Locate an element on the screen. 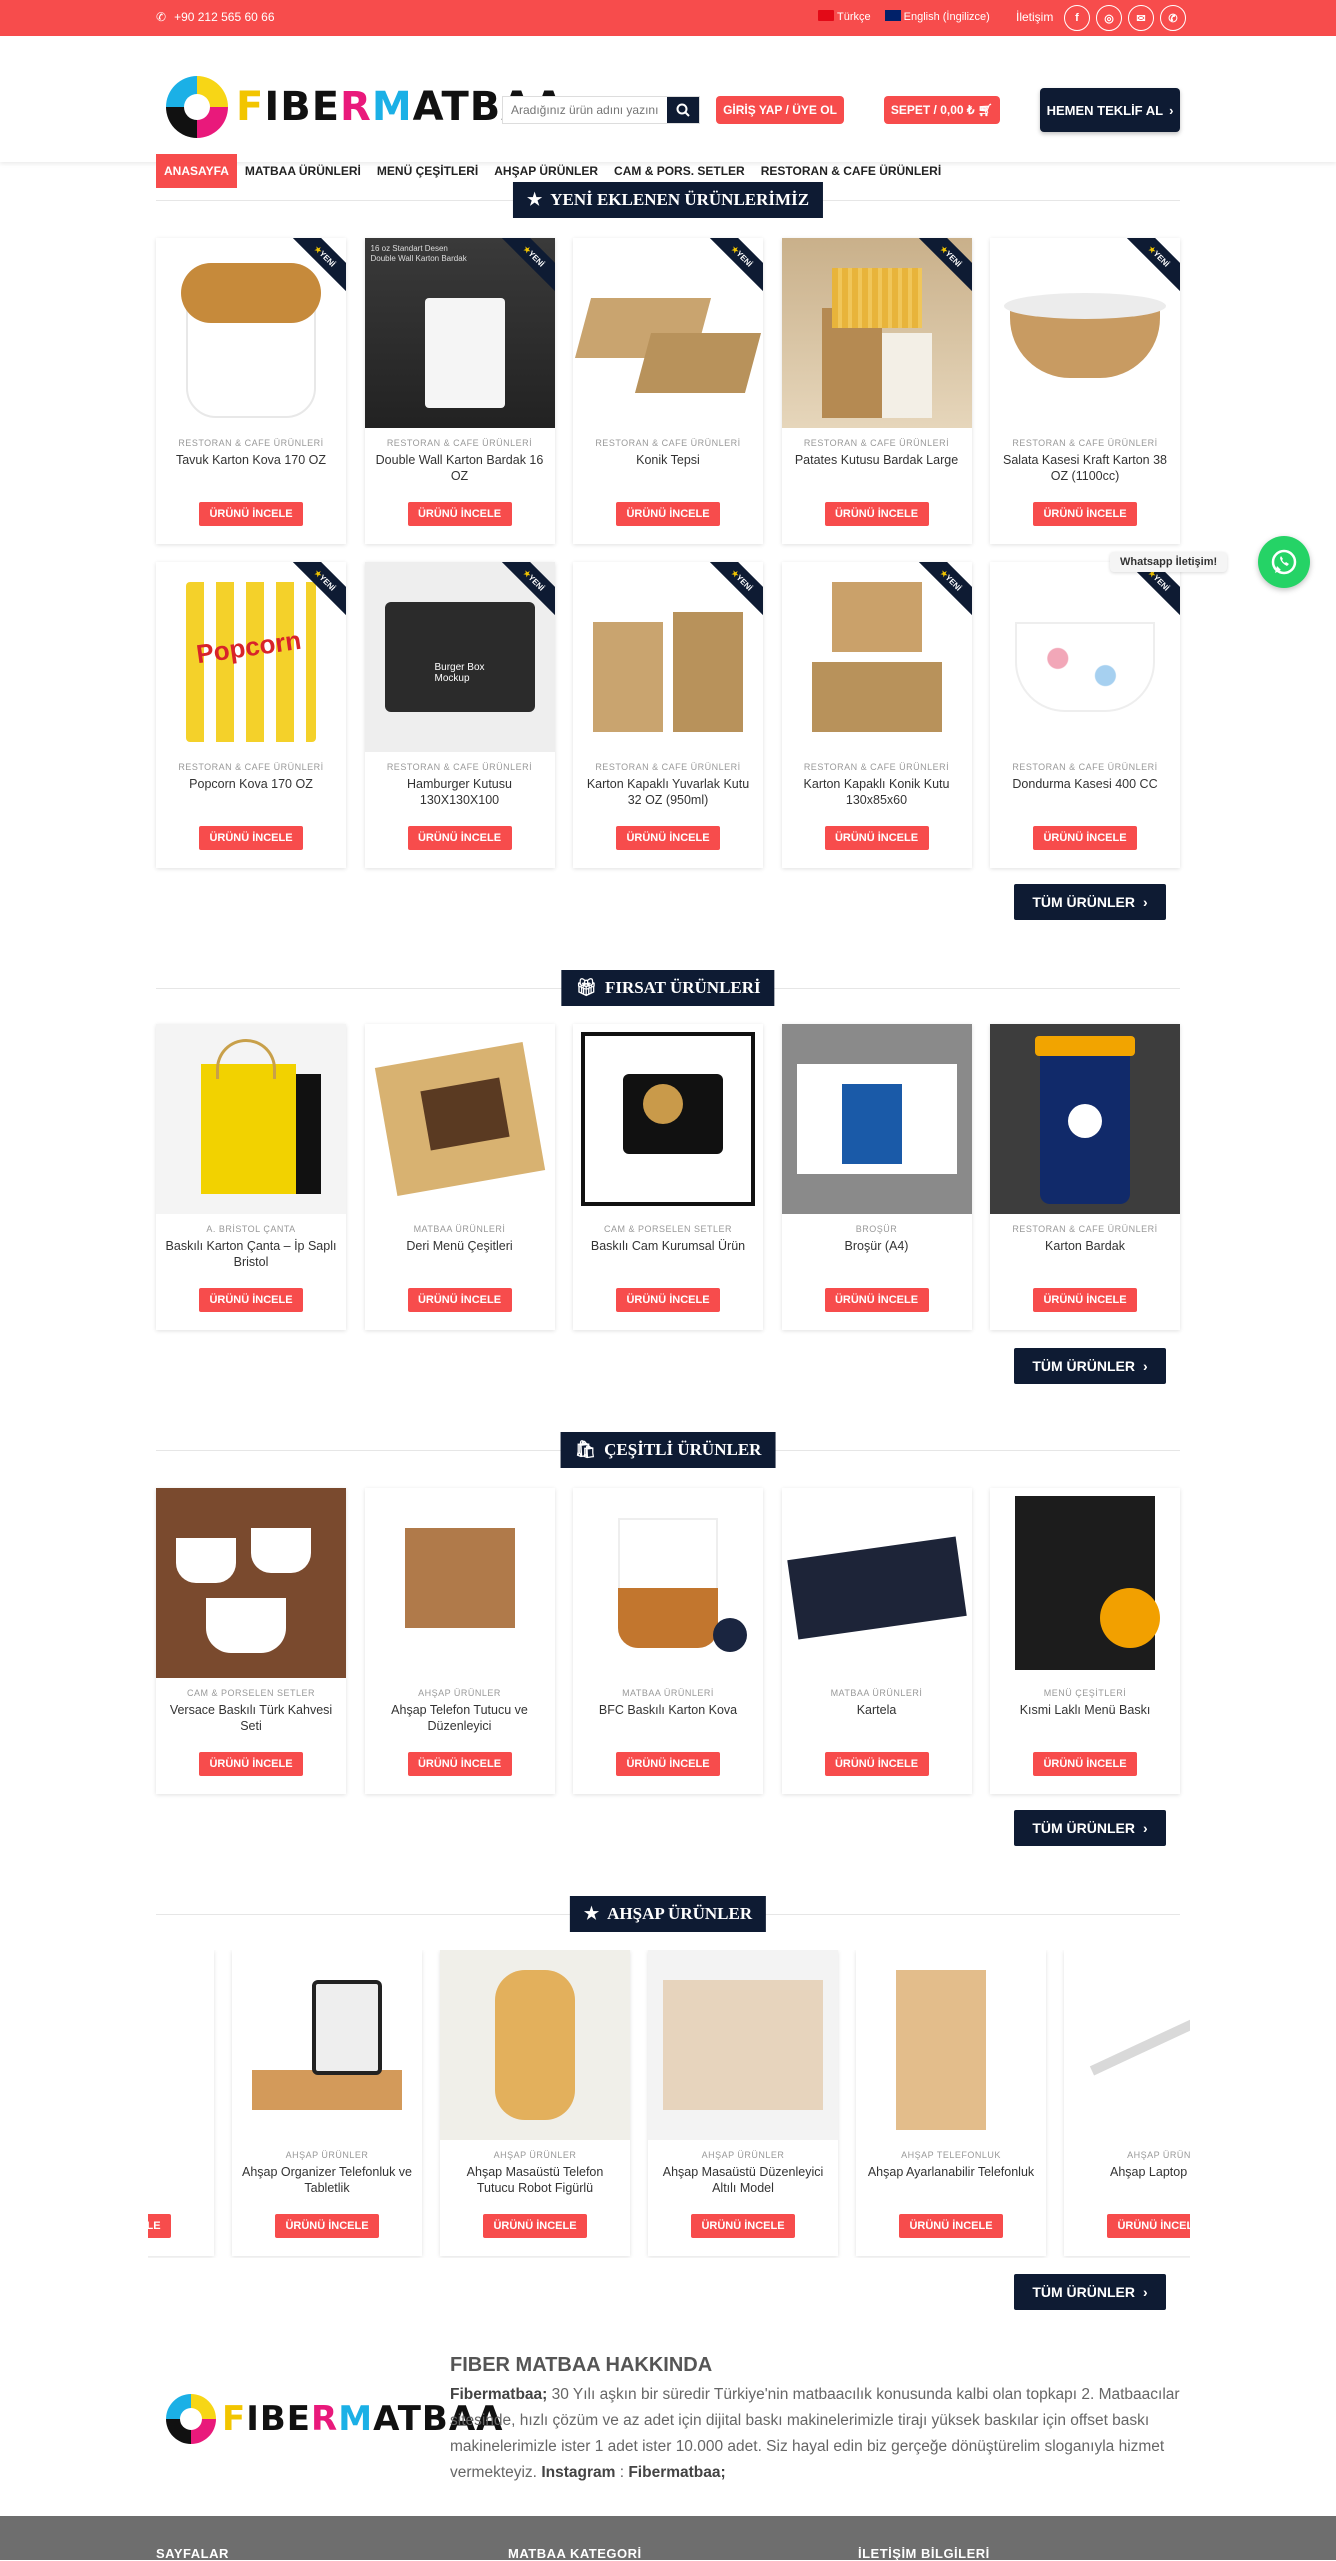 This screenshot has width=1336, height=2561. instagram-icon: ◎ is located at coordinates (1109, 18).